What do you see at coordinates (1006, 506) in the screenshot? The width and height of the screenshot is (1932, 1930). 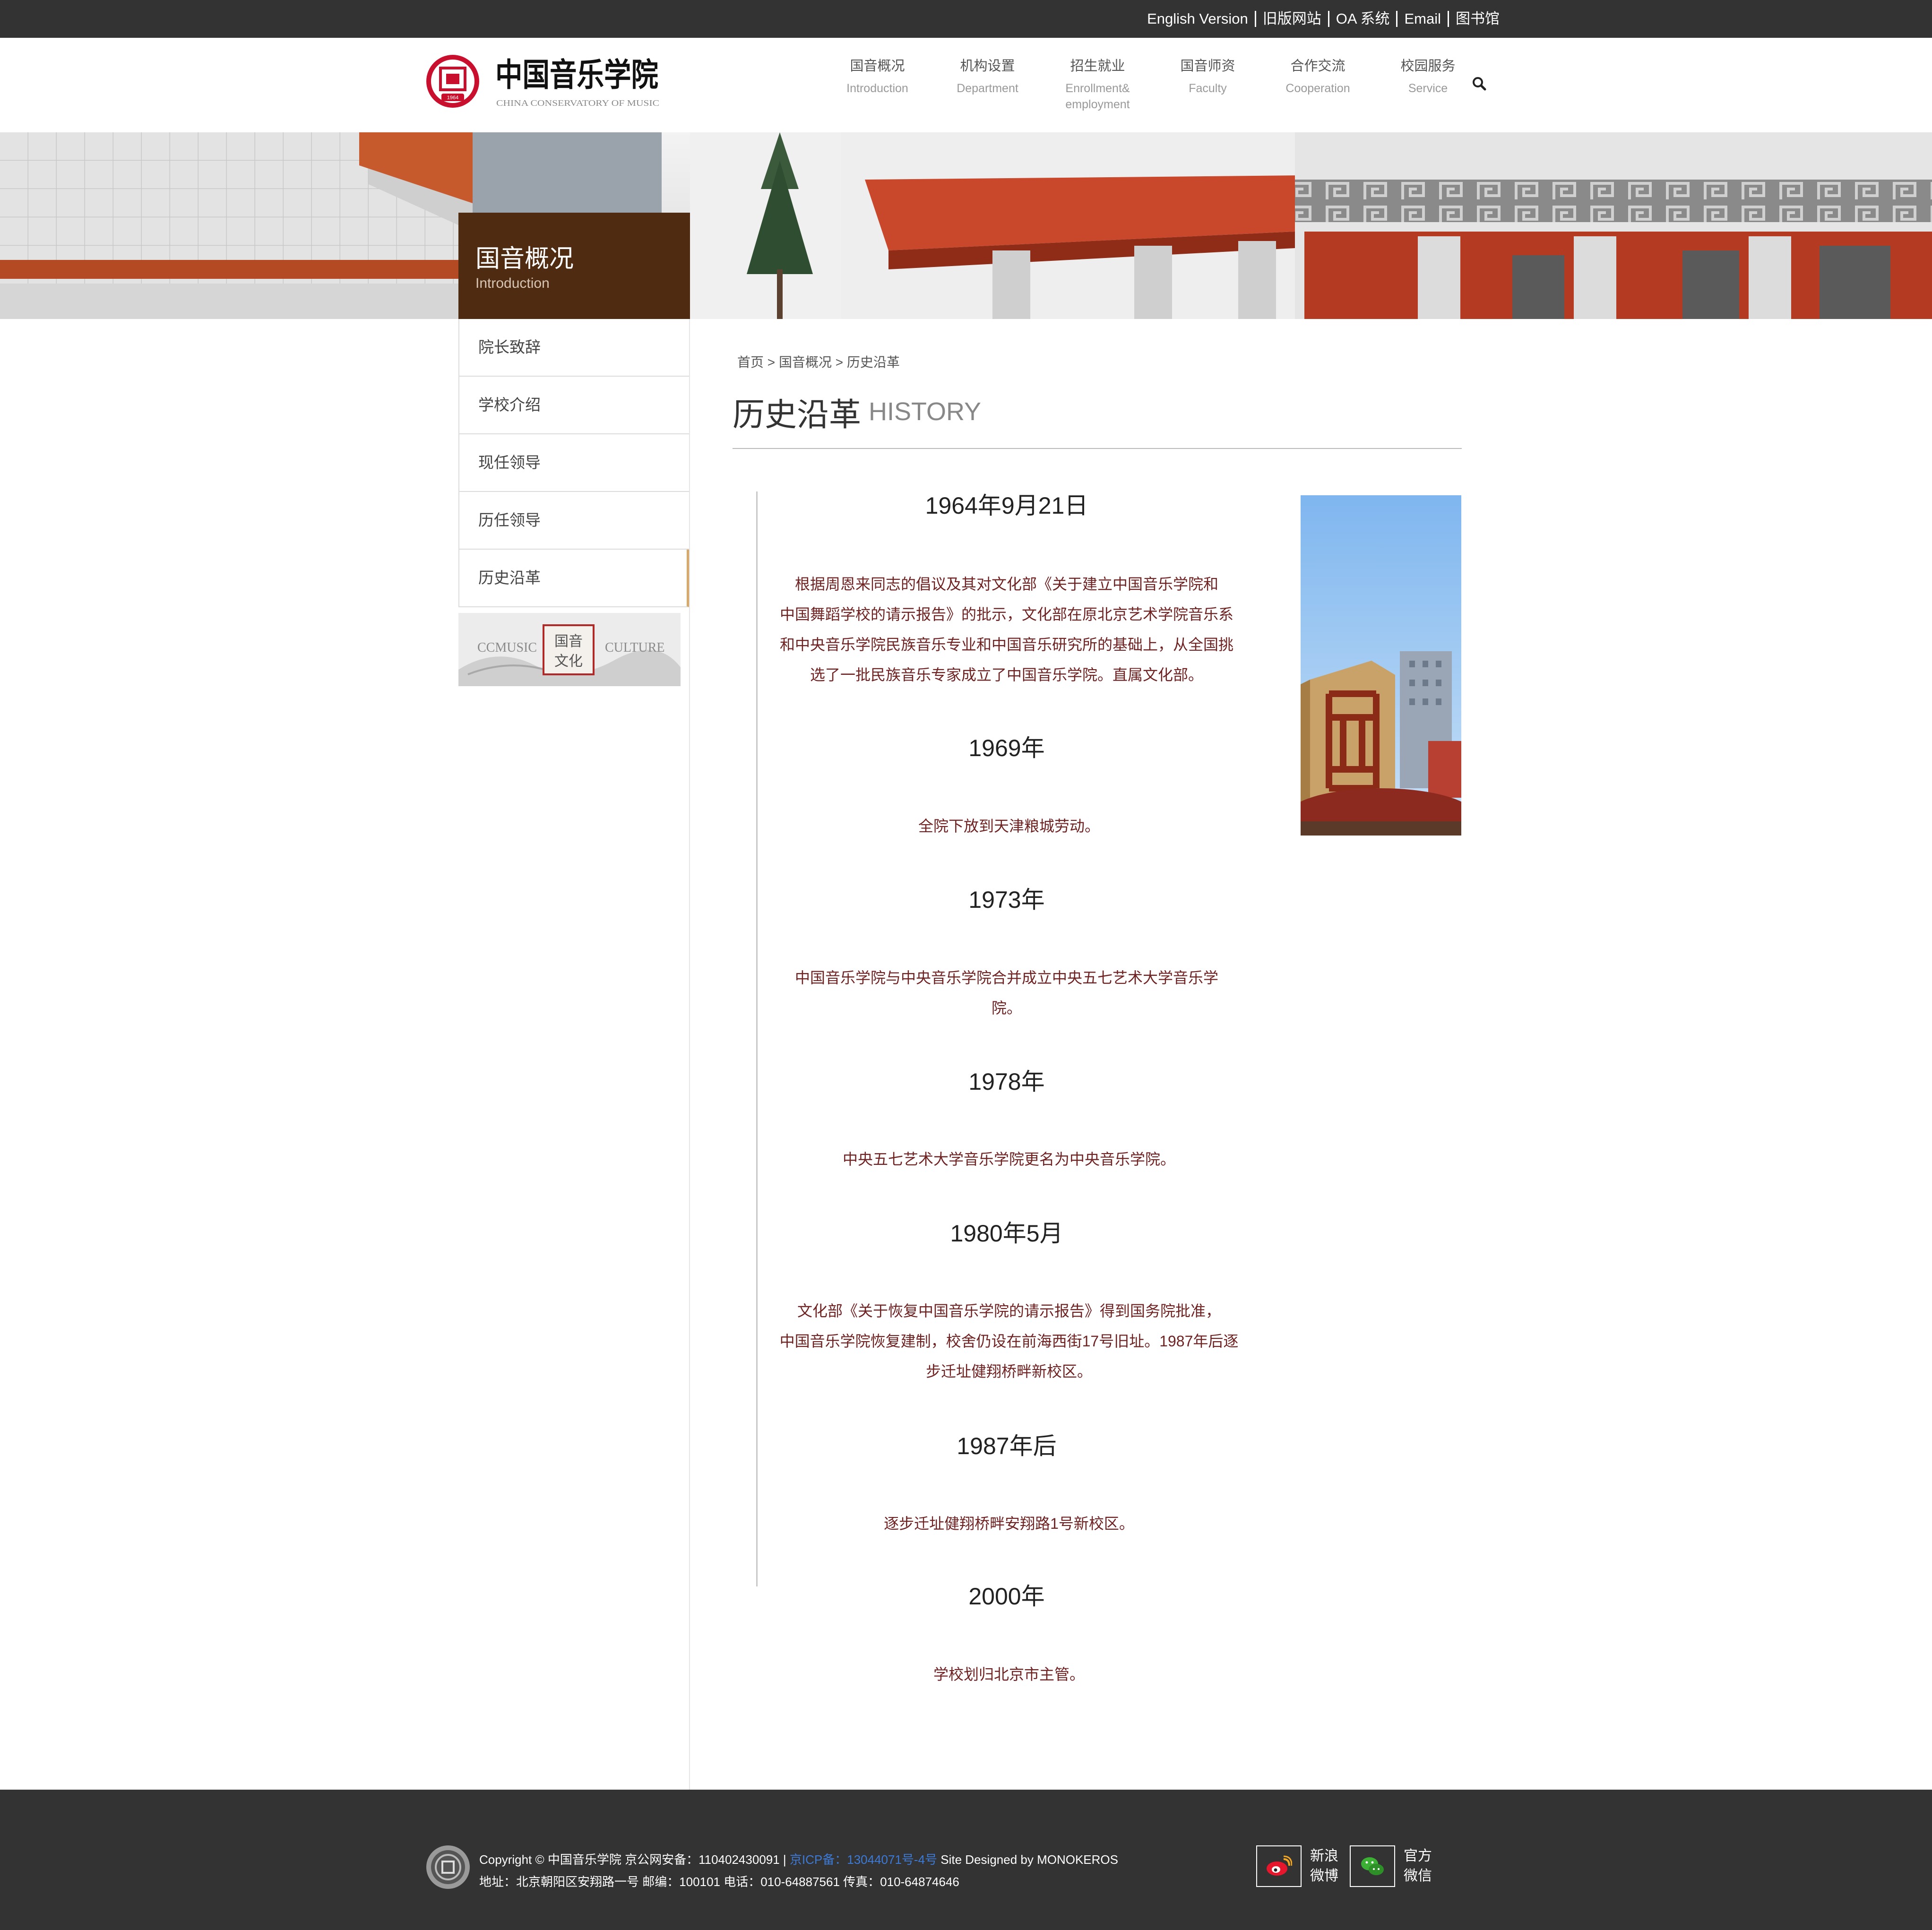 I see `timeline-year: 1964年9月21日` at bounding box center [1006, 506].